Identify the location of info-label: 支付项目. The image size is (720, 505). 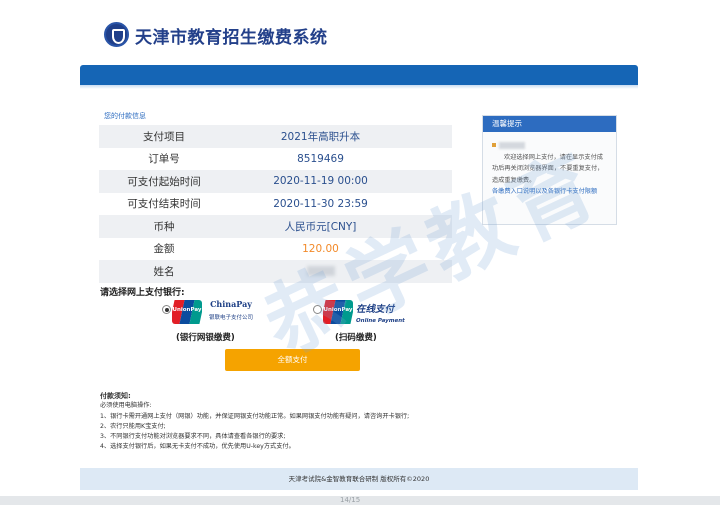
(164, 136).